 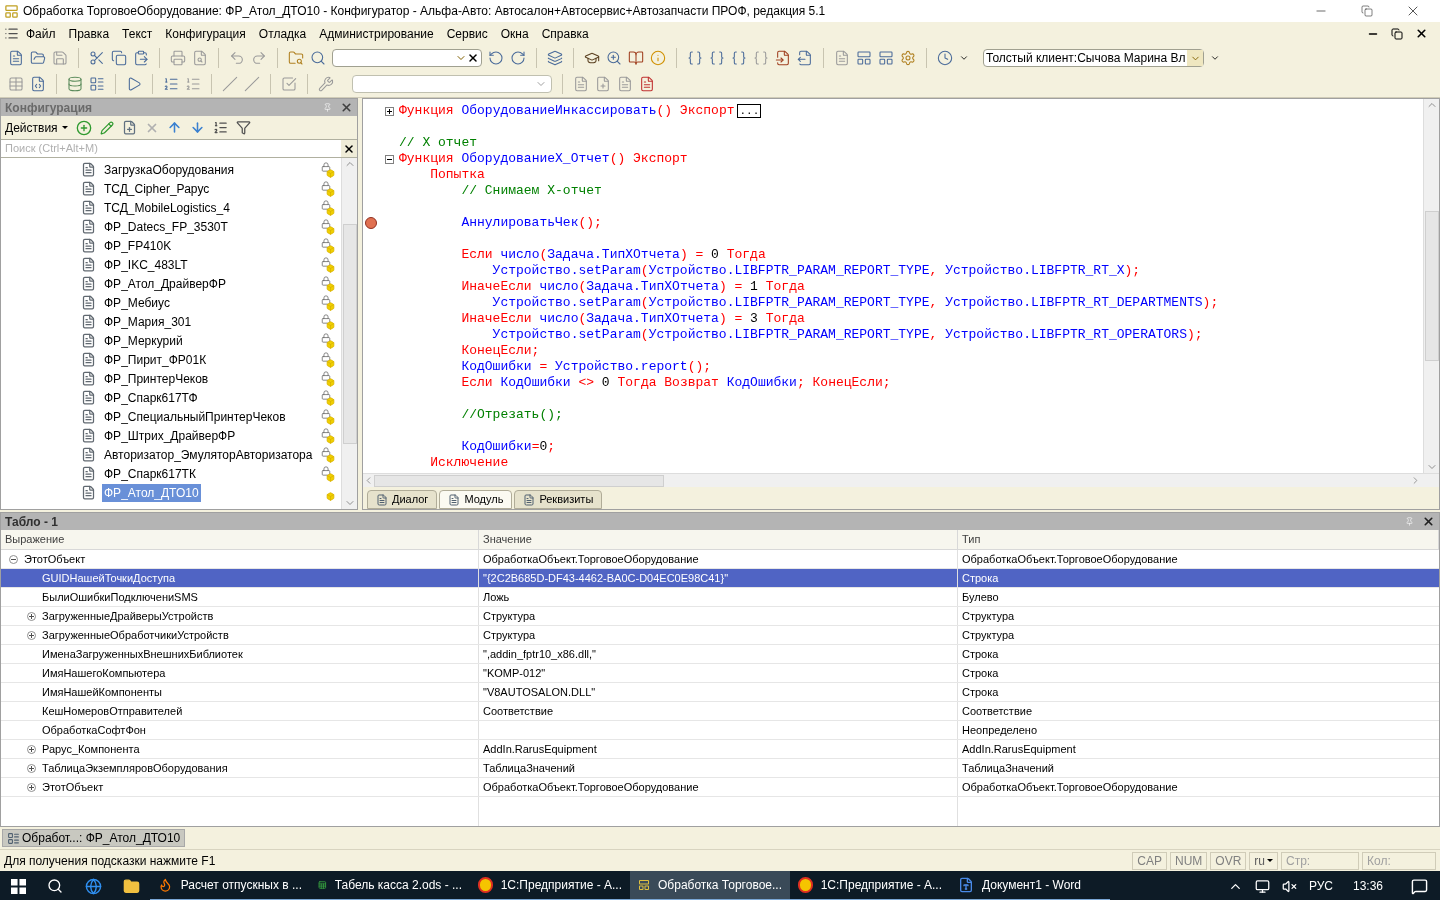 I want to click on tree-item: ТСД_MobileLogistics_4, so click(x=167, y=207).